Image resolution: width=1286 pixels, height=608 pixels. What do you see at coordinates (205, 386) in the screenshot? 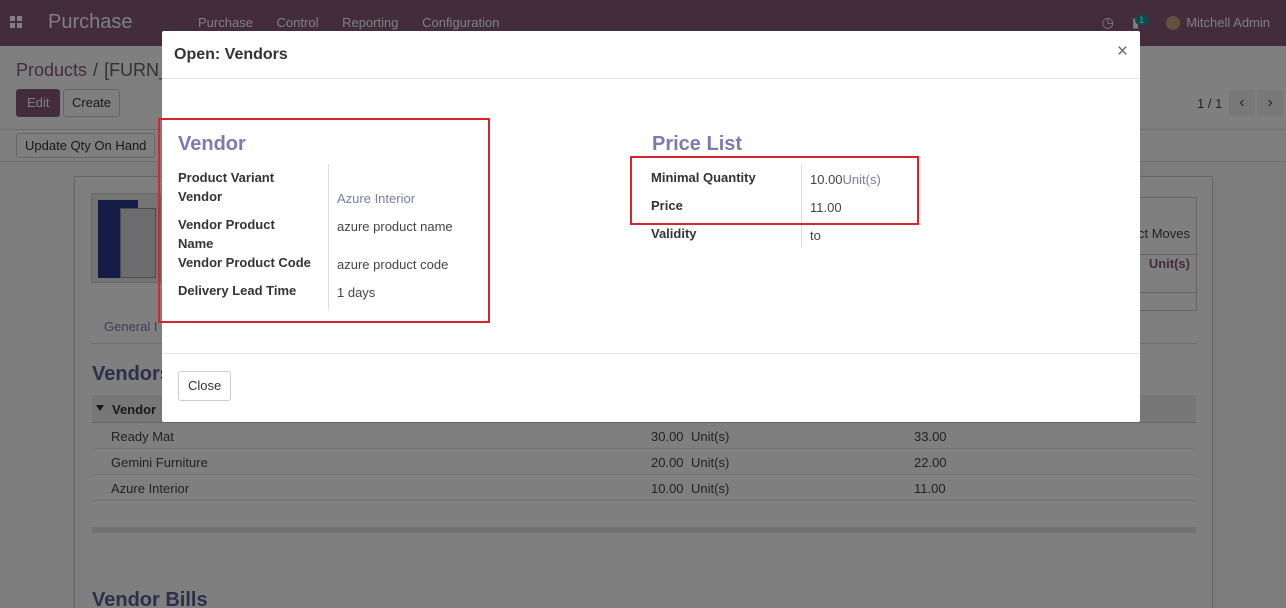
I see `close-button: Close` at bounding box center [205, 386].